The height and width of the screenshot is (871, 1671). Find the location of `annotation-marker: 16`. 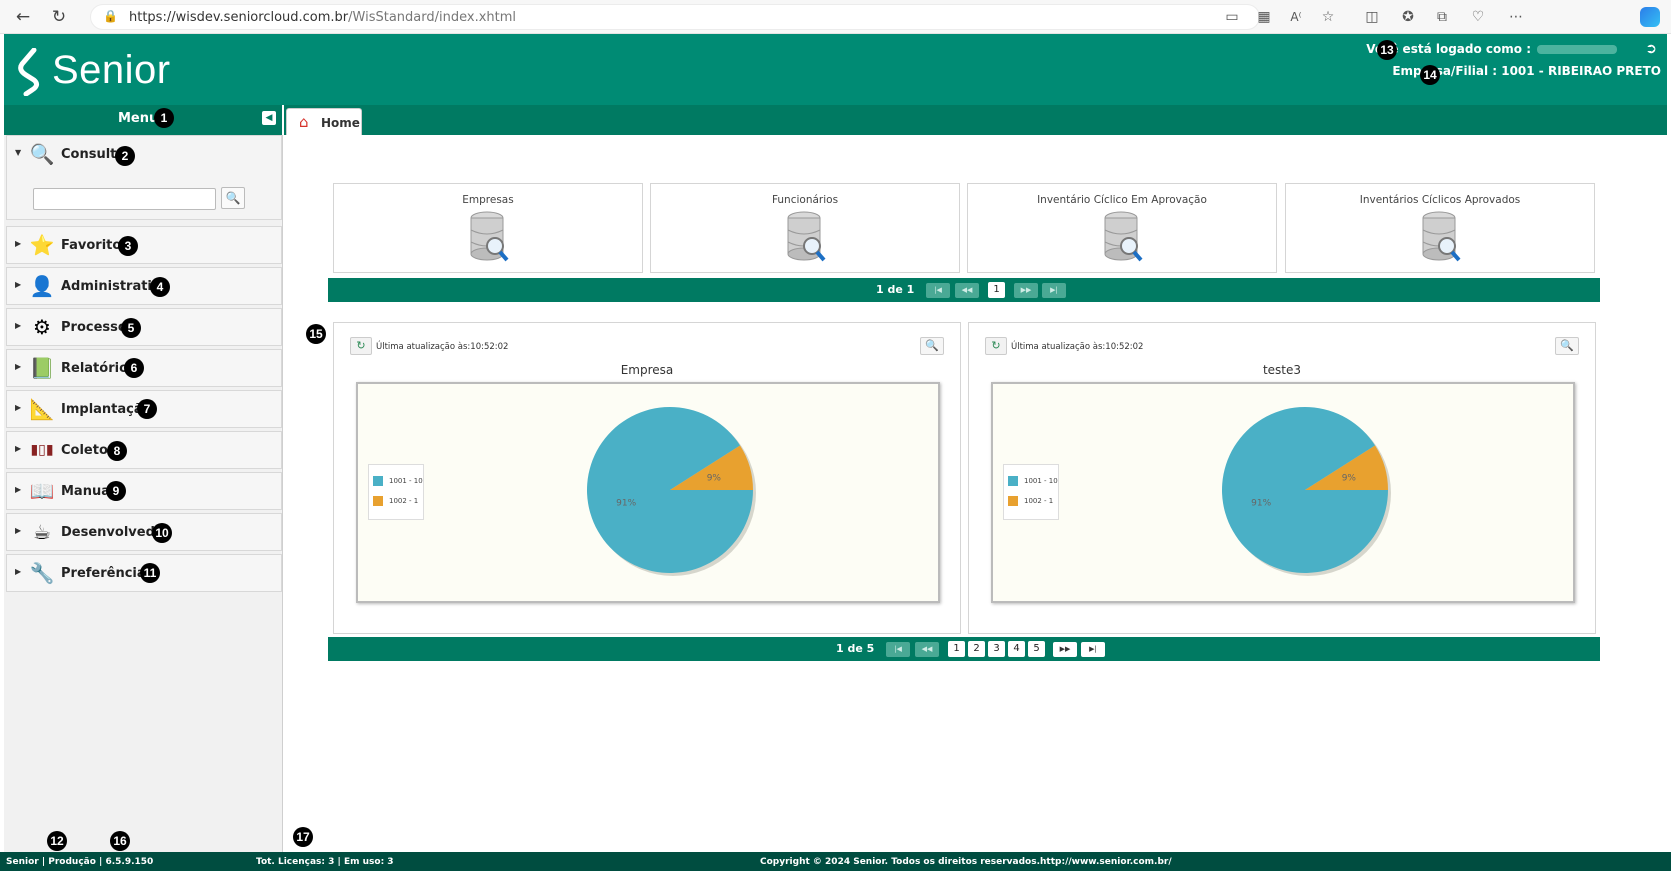

annotation-marker: 16 is located at coordinates (120, 841).